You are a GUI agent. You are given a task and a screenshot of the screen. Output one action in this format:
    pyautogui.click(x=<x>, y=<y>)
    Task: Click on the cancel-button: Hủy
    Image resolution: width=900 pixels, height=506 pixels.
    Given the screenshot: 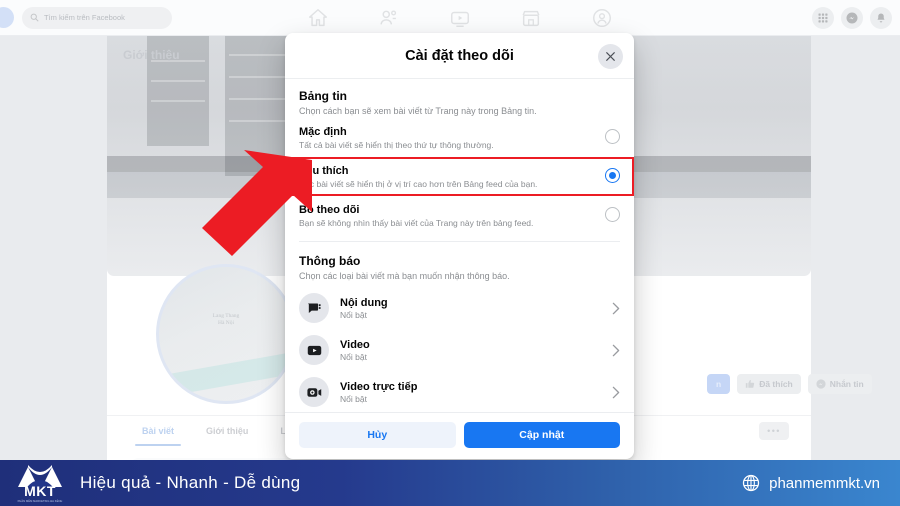 What is the action you would take?
    pyautogui.click(x=377, y=435)
    